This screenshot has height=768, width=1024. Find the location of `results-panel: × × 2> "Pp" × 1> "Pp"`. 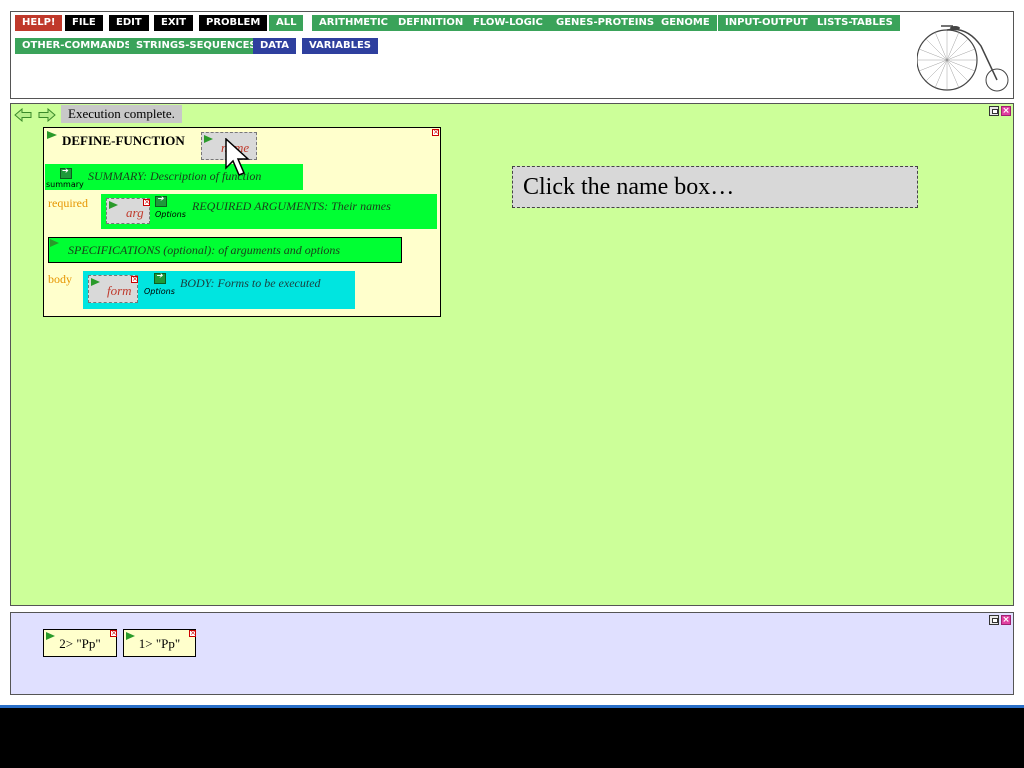

results-panel: × × 2> "Pp" × 1> "Pp" is located at coordinates (512, 653).